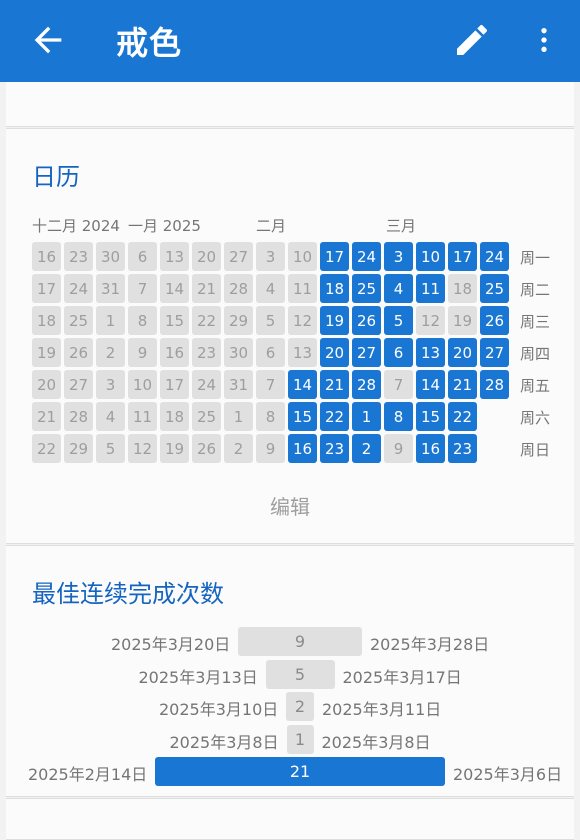  Describe the element at coordinates (48, 40) in the screenshot. I see `arrow-left-icon` at that location.